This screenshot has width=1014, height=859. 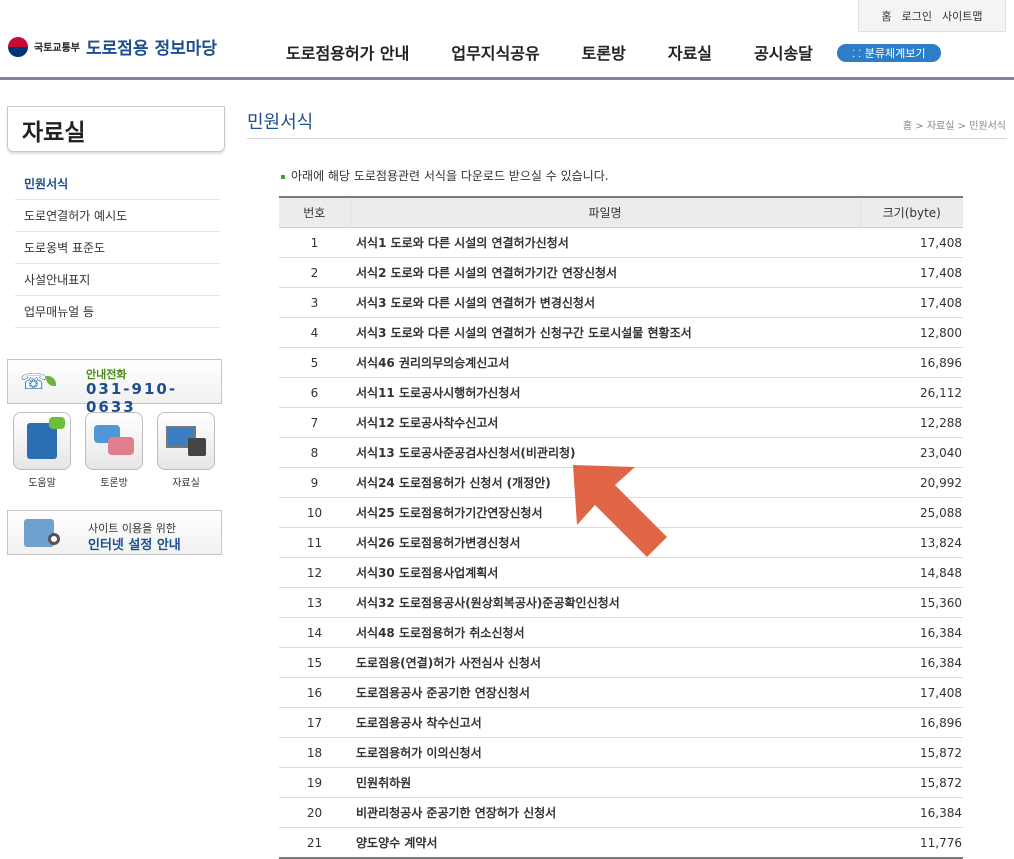 What do you see at coordinates (18, 46) in the screenshot?
I see `government-emblem-icon` at bounding box center [18, 46].